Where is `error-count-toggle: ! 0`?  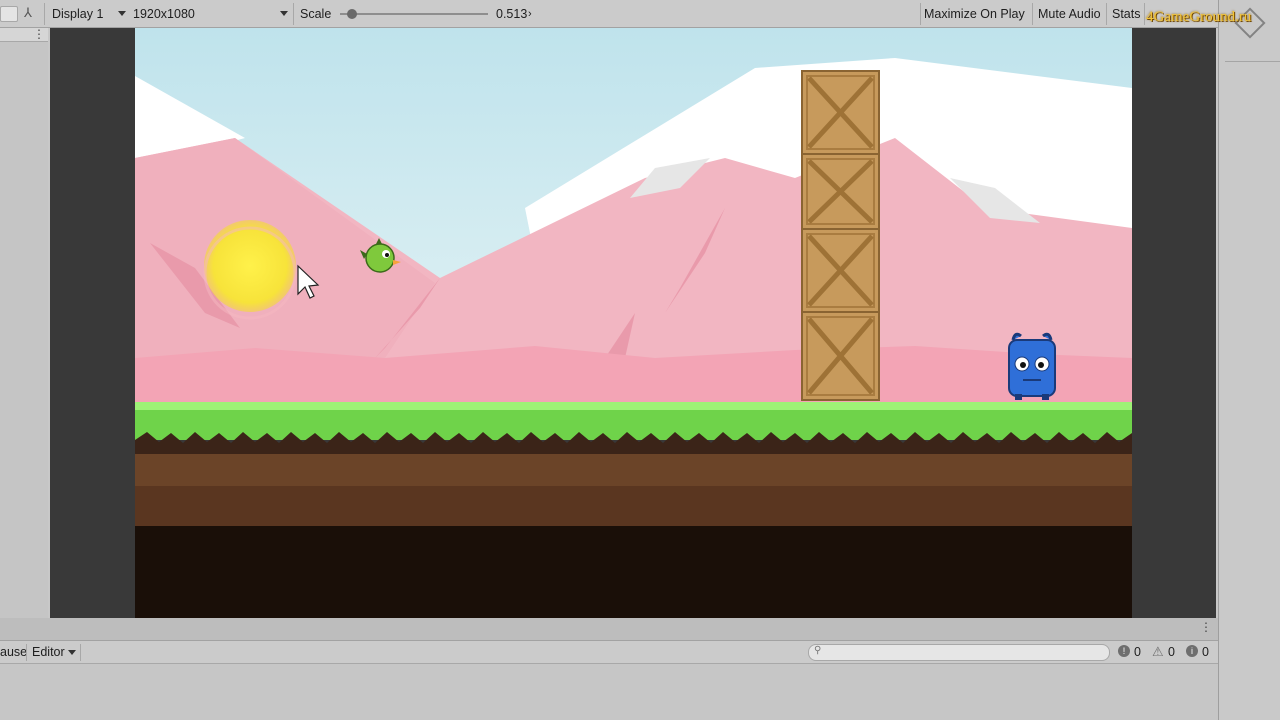
error-count-toggle: ! 0 is located at coordinates (1131, 653).